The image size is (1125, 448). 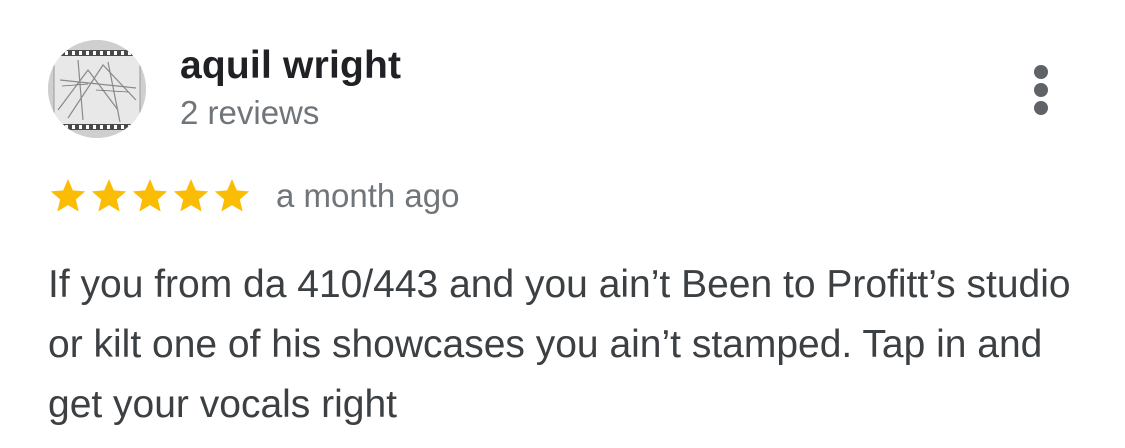 I want to click on more-options-button, so click(x=1041, y=90).